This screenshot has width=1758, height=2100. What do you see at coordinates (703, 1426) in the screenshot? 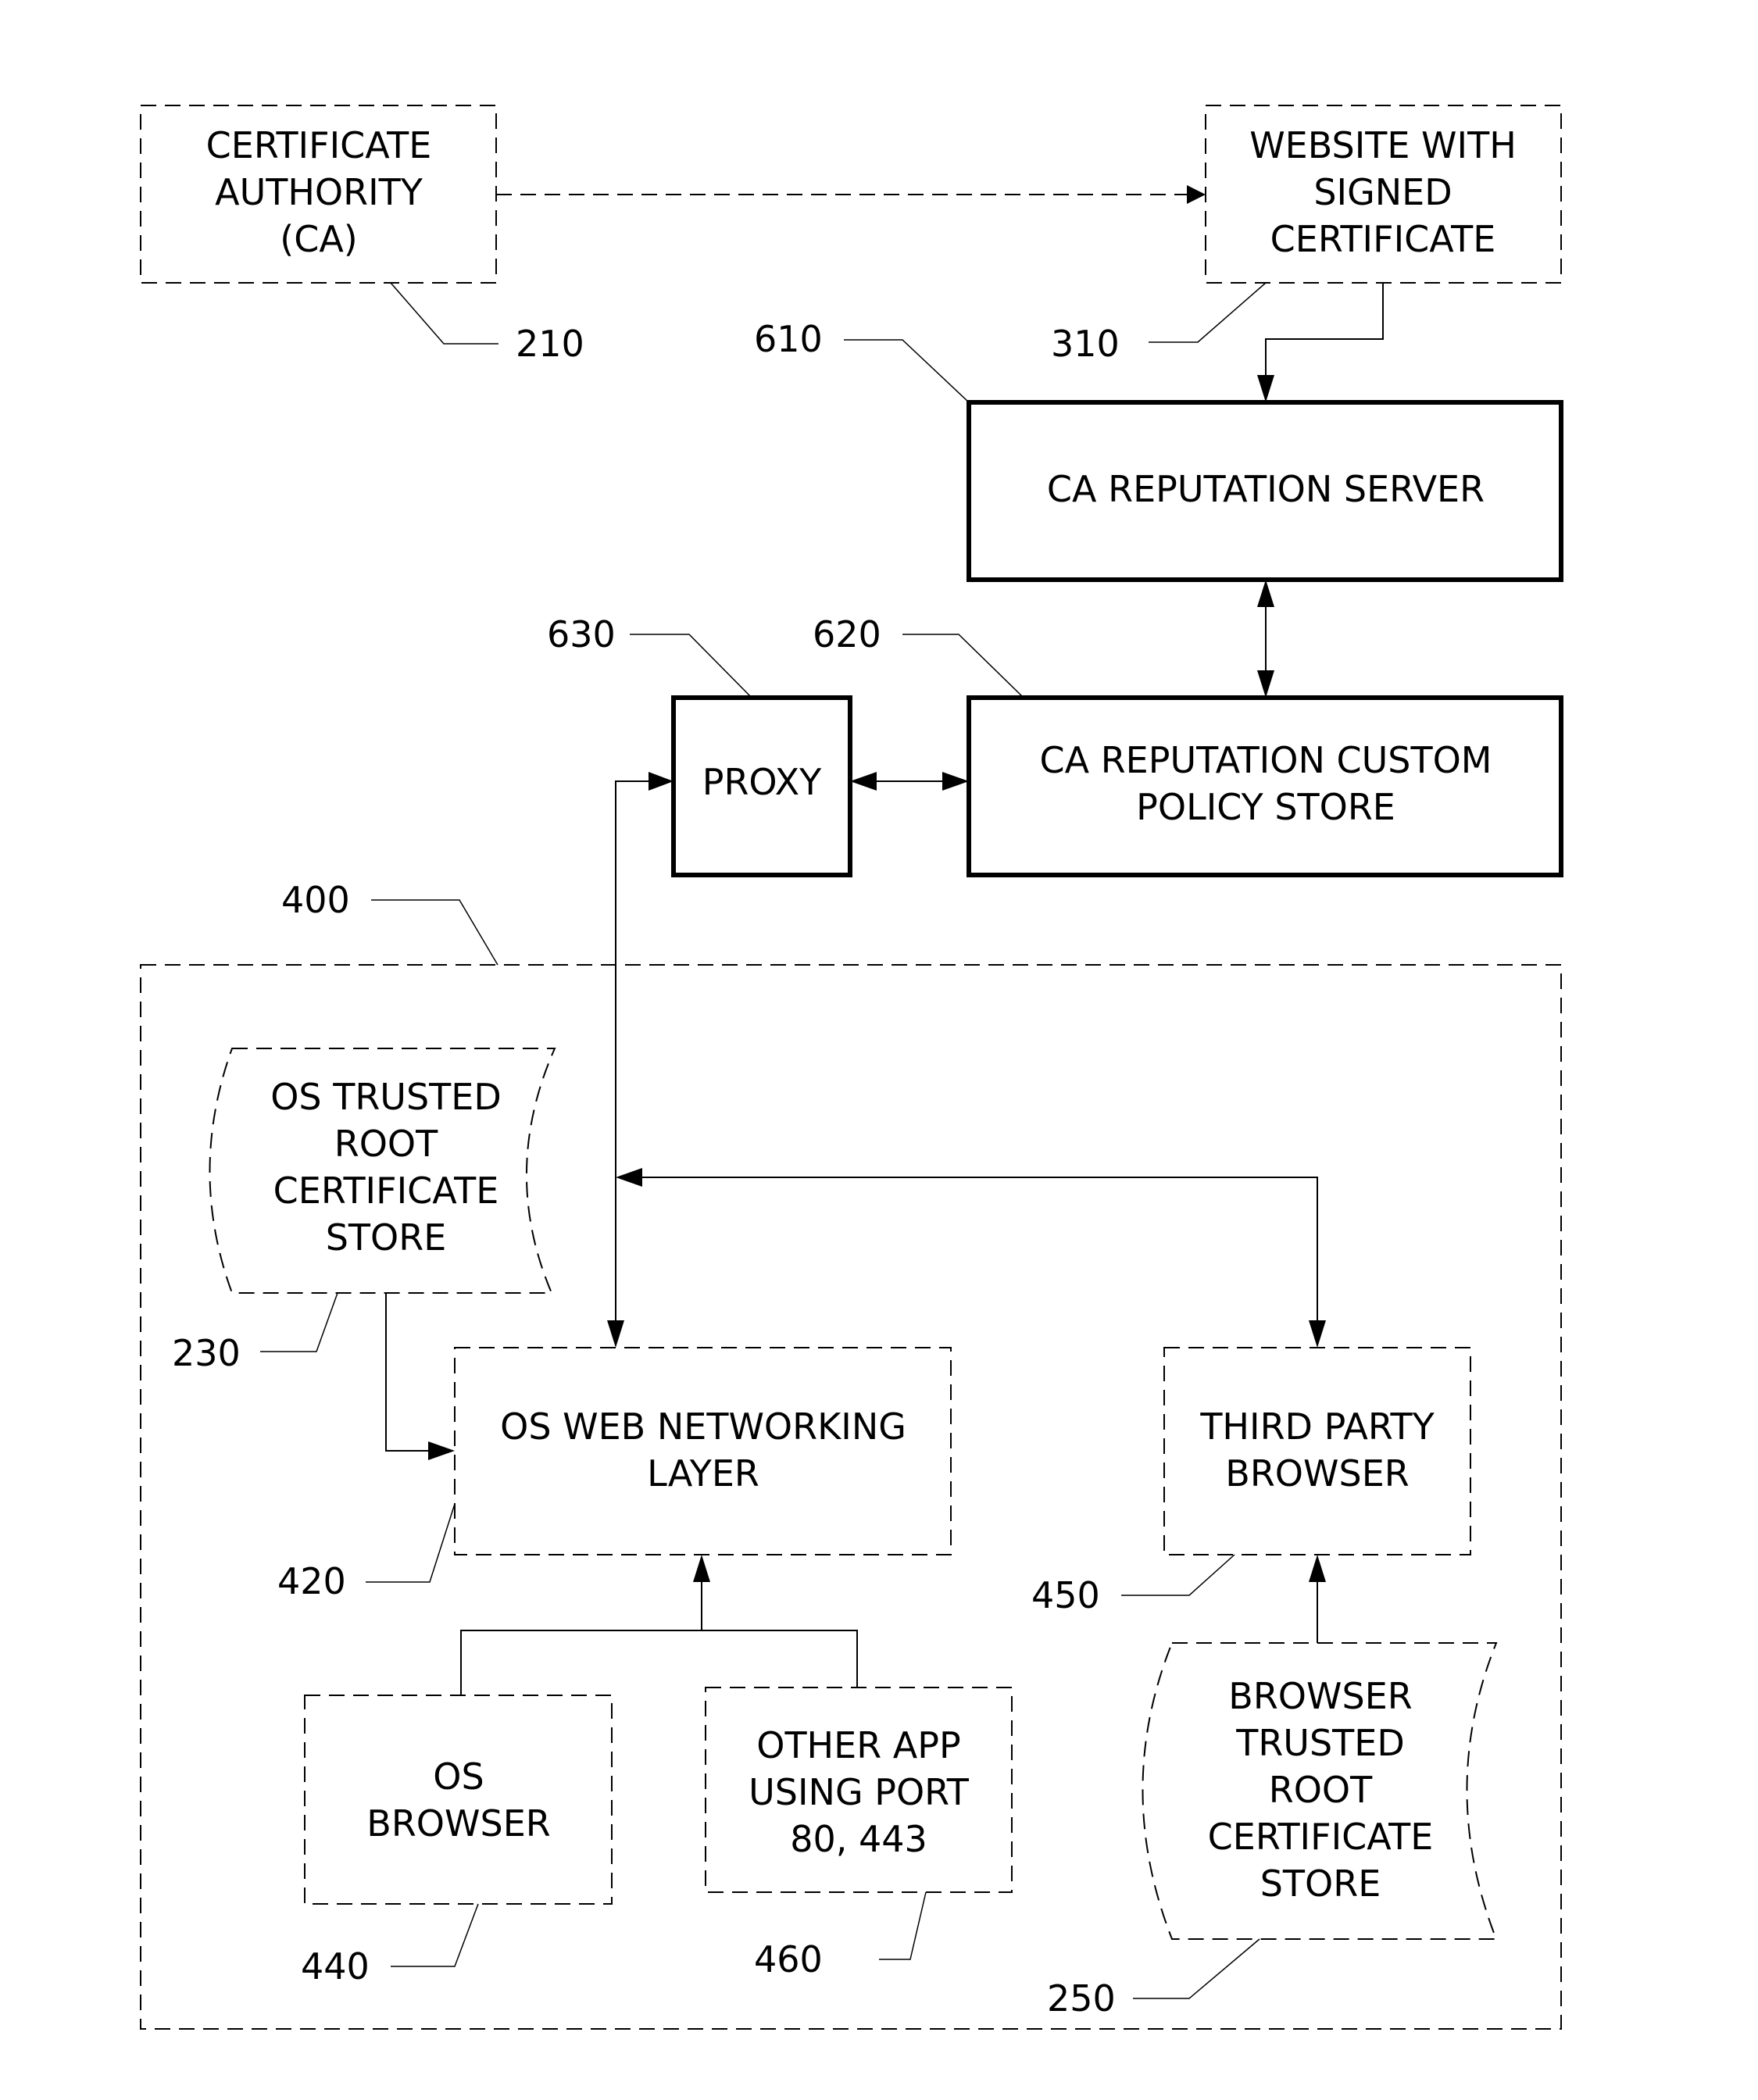
I see `label-line: OS WEB NETWORKING` at bounding box center [703, 1426].